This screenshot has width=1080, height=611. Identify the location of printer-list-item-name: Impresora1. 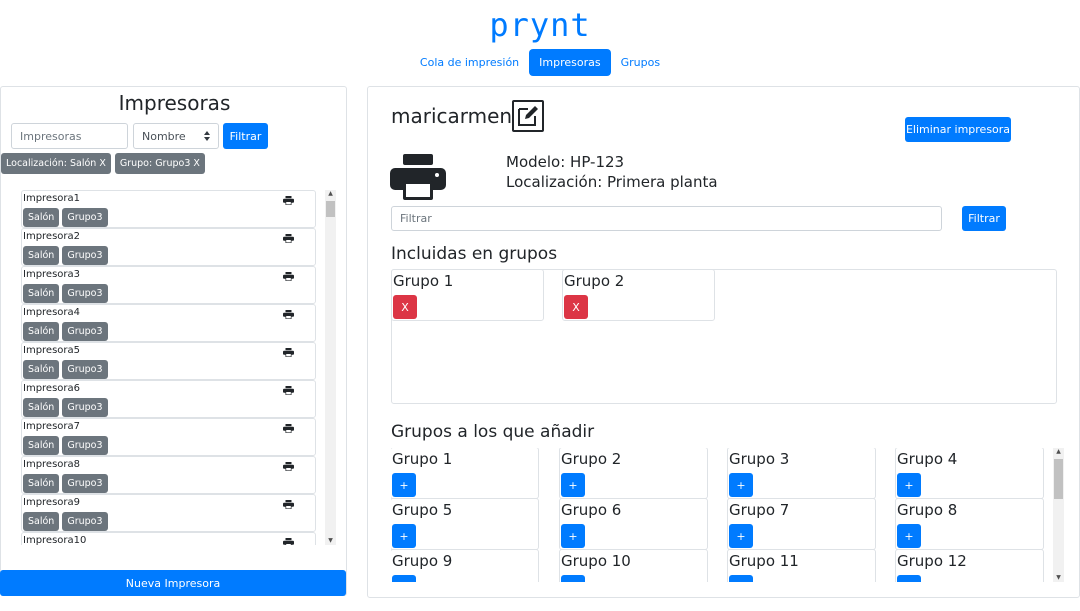
(52, 198).